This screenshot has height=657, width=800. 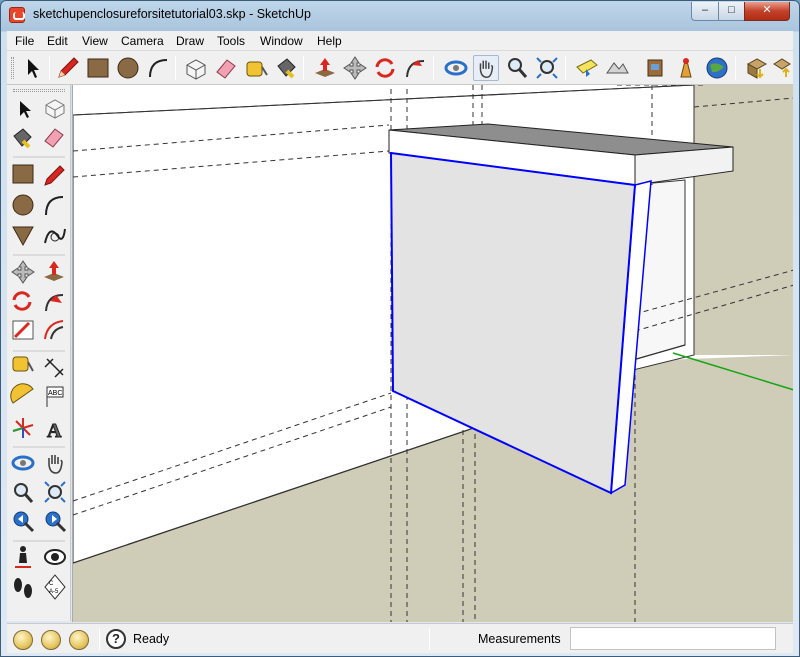 What do you see at coordinates (56, 522) in the screenshot?
I see `next-view-icon` at bounding box center [56, 522].